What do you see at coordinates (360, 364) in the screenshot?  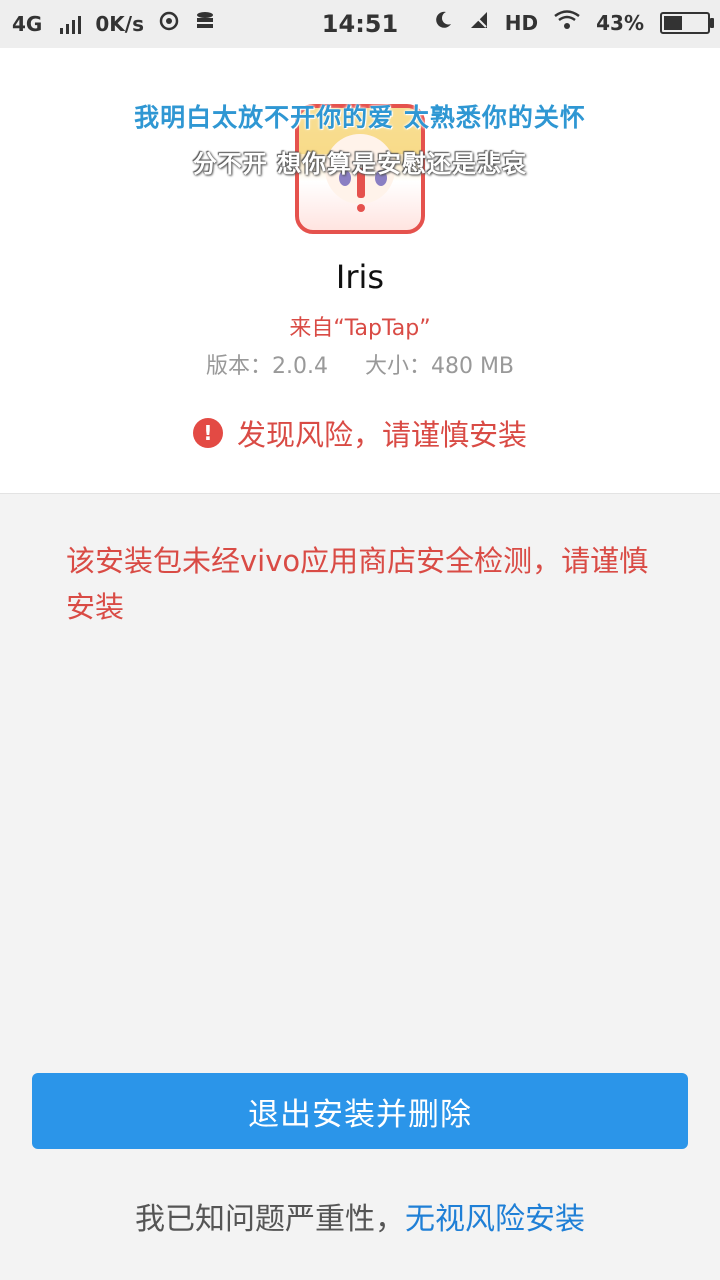 I see `app-meta: 版本：2.0.4 大小：480 MB` at bounding box center [360, 364].